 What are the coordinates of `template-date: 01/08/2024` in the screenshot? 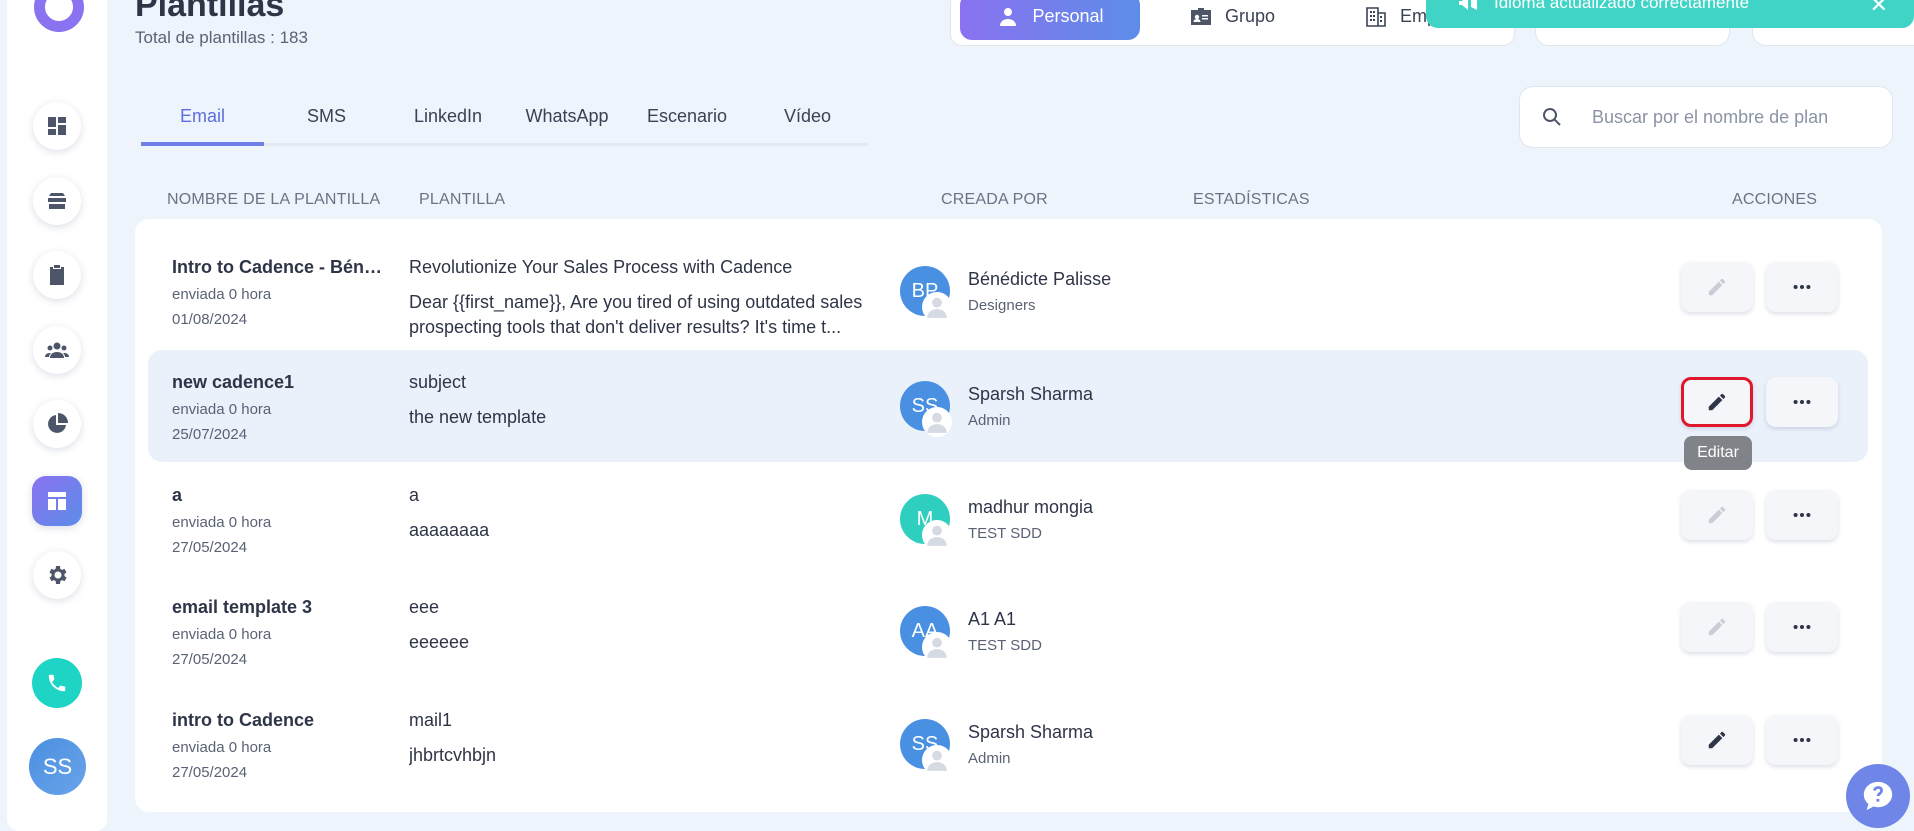 It's located at (210, 319).